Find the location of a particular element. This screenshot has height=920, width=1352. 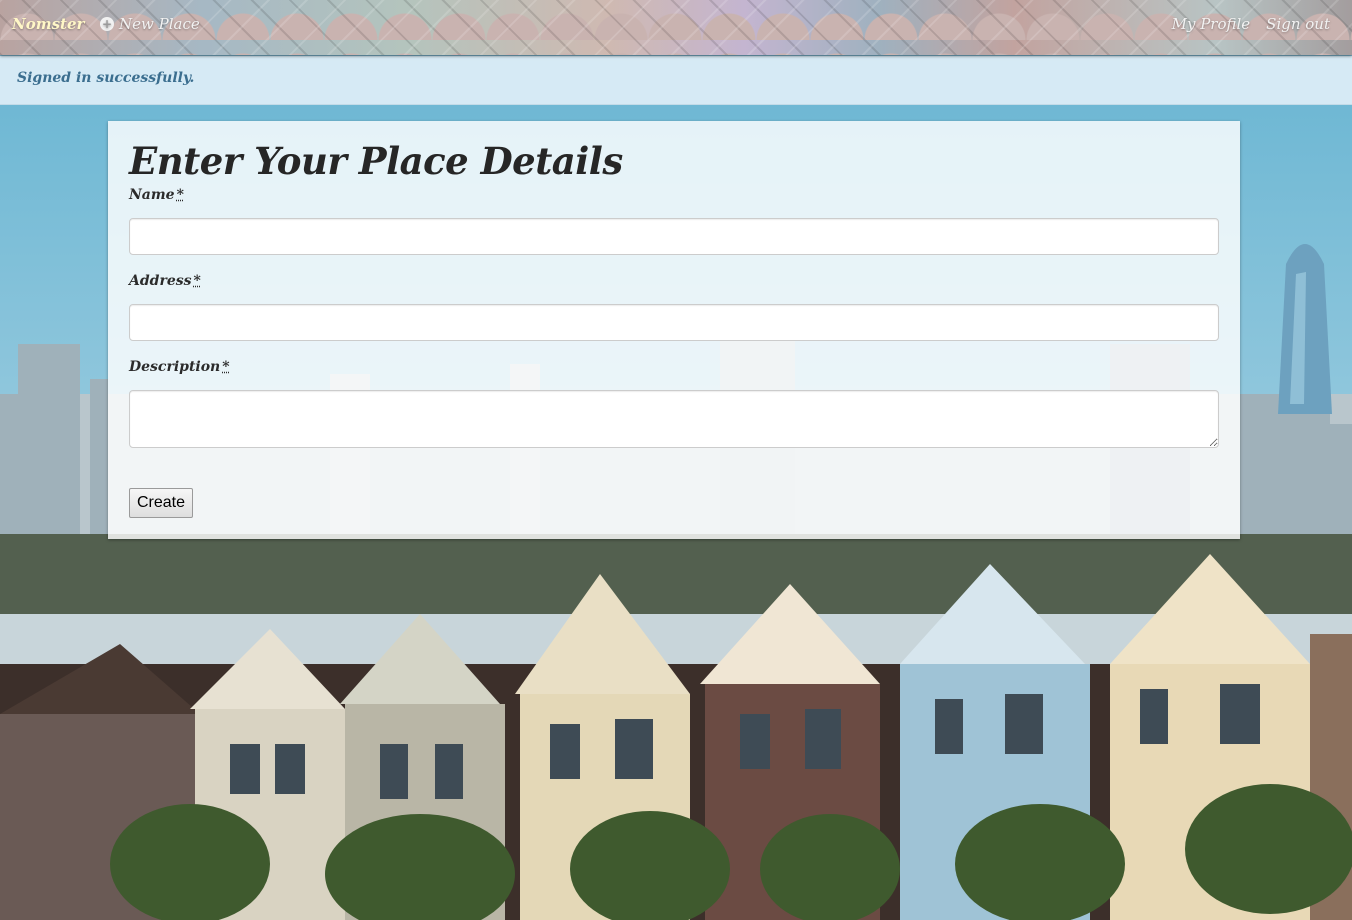

new-place-label: New Place is located at coordinates (159, 24).